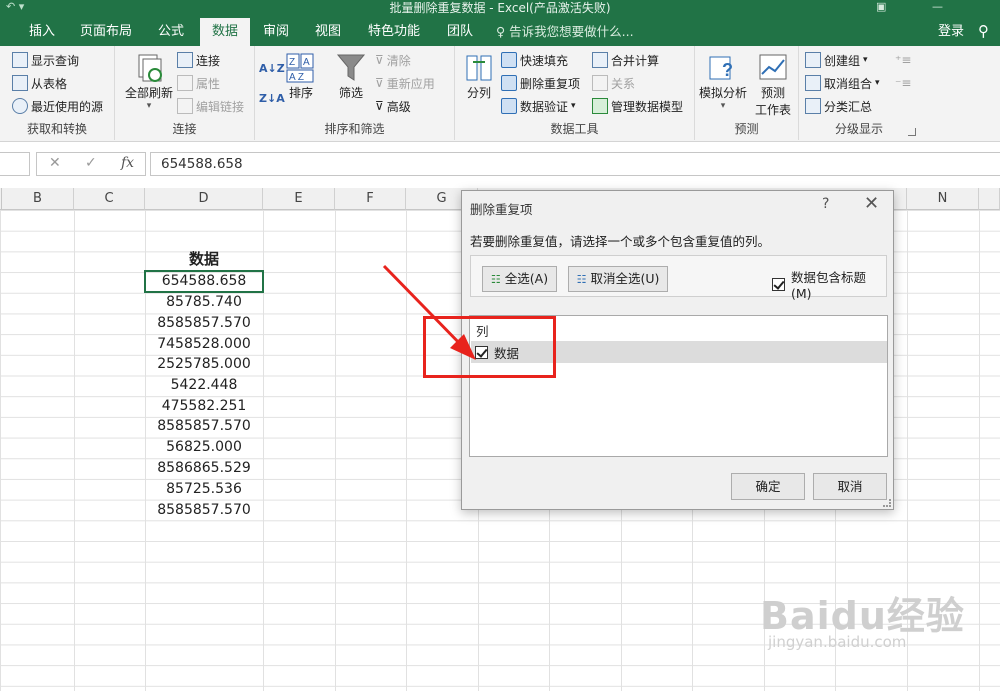  What do you see at coordinates (836, 60) in the screenshot?
I see `group-button: 创建组 ▾` at bounding box center [836, 60].